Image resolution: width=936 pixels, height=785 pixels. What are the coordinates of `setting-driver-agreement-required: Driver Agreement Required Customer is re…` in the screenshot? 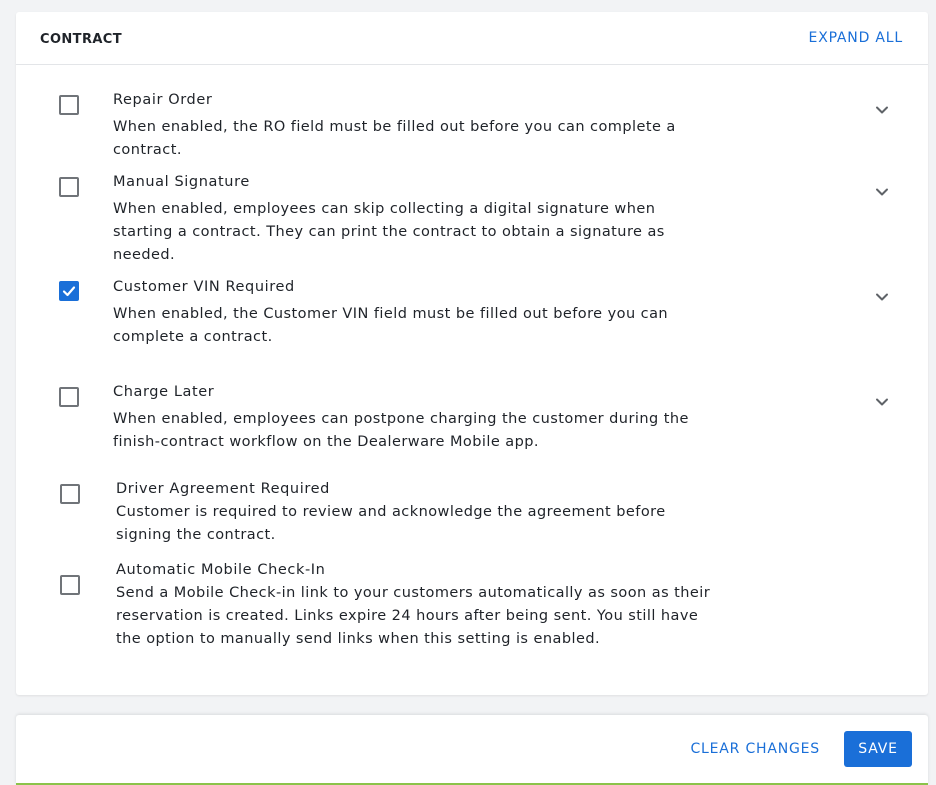 It's located at (472, 514).